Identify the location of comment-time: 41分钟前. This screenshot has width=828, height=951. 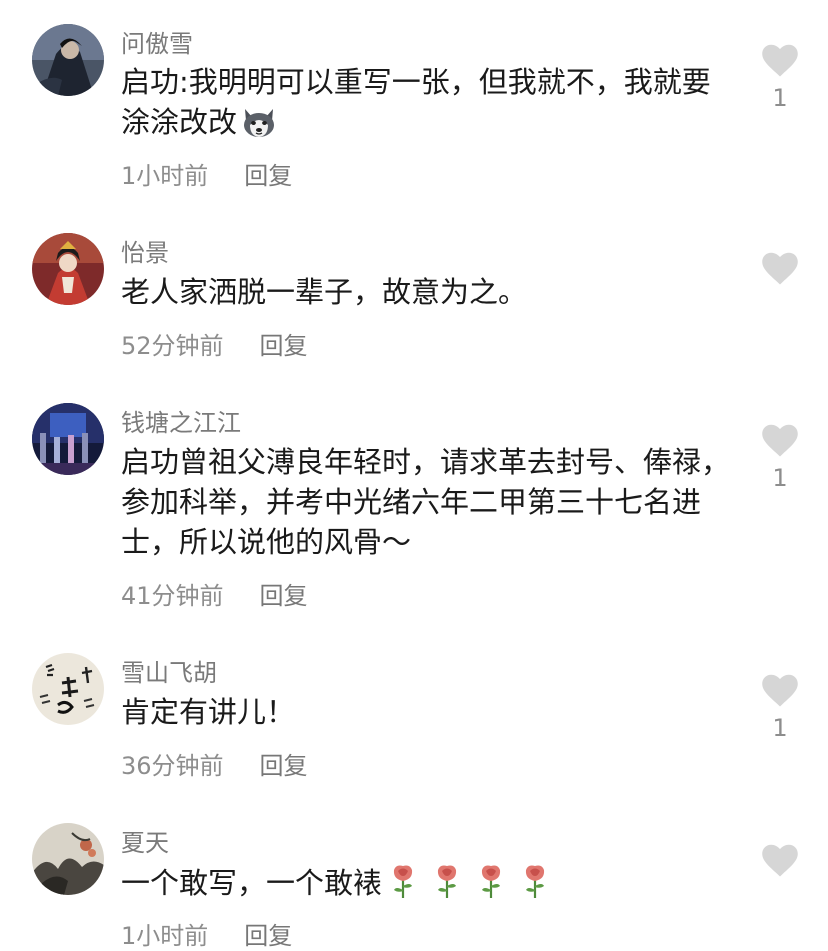
(172, 596).